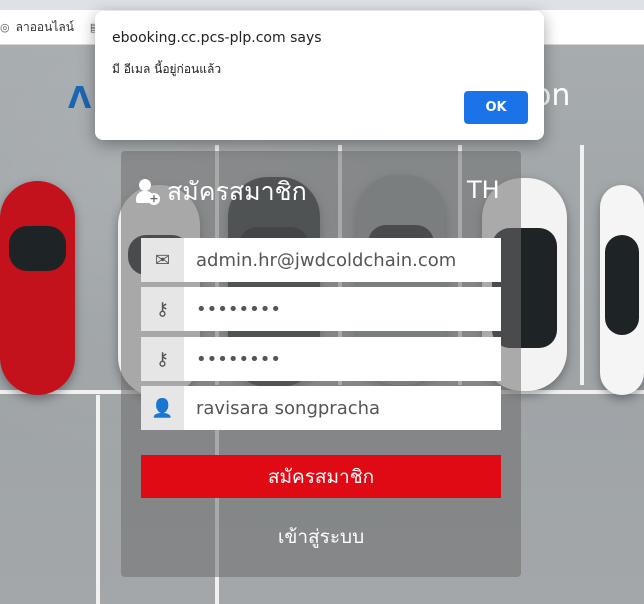  What do you see at coordinates (162, 260) in the screenshot?
I see `envelope-icon: ✉` at bounding box center [162, 260].